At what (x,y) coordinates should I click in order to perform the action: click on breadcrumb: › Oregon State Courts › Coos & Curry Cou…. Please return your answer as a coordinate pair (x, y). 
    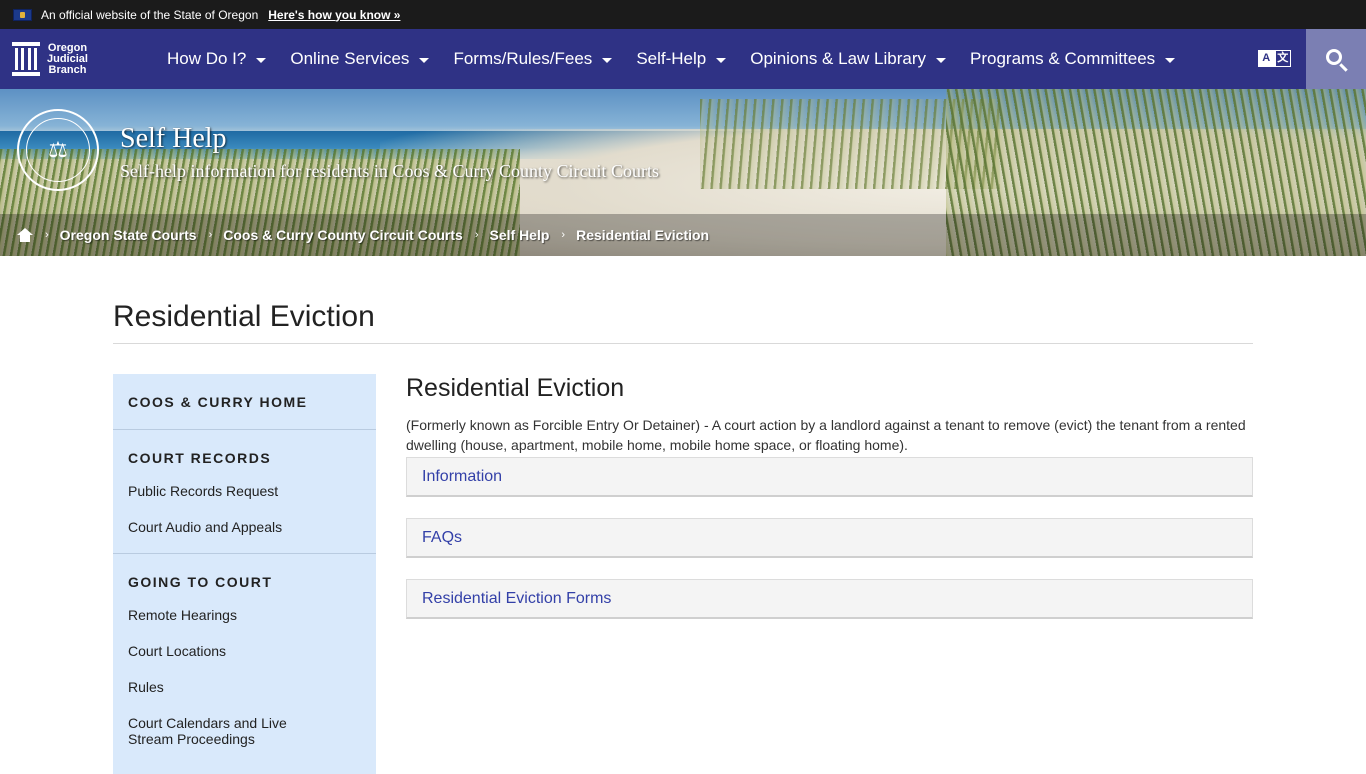
    Looking at the image, I should click on (683, 235).